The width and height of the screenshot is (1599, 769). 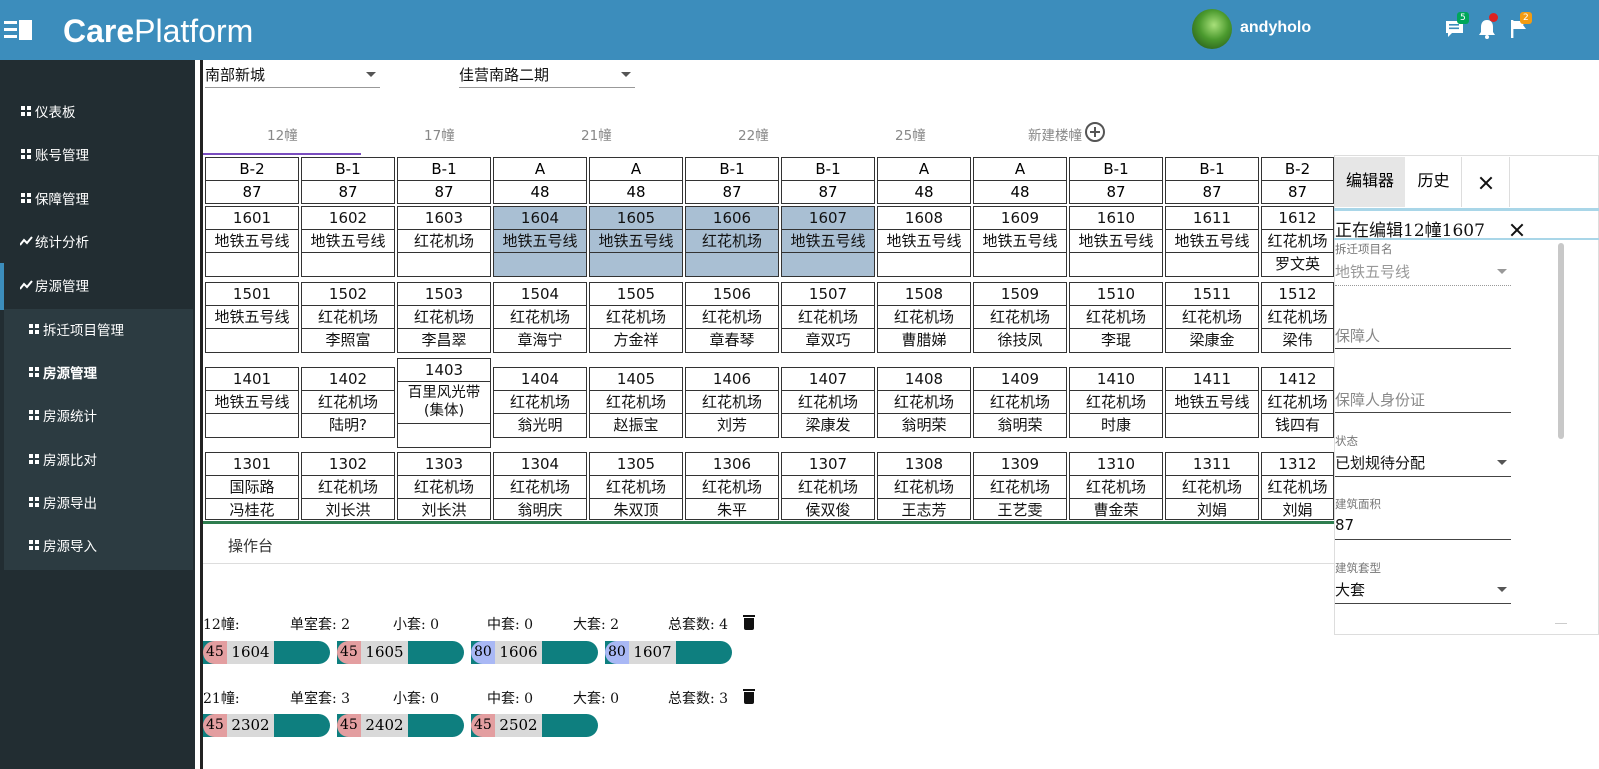 What do you see at coordinates (732, 317) in the screenshot?
I see `unit-cell: 1506 红花机场 章春琴` at bounding box center [732, 317].